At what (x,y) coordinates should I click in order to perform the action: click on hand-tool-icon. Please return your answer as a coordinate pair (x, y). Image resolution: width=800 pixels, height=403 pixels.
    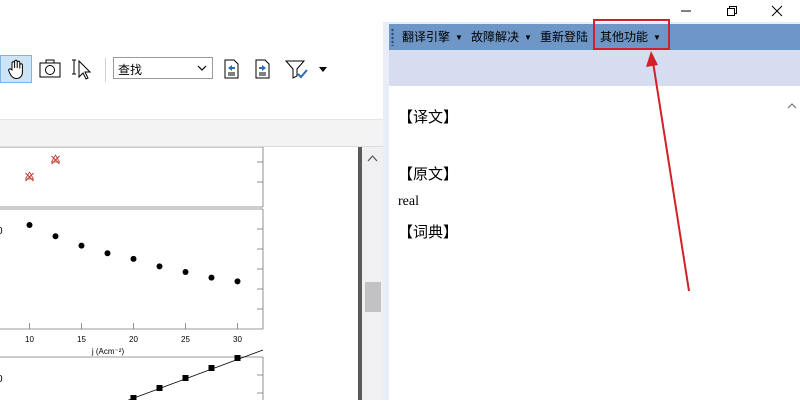
    Looking at the image, I should click on (15, 69).